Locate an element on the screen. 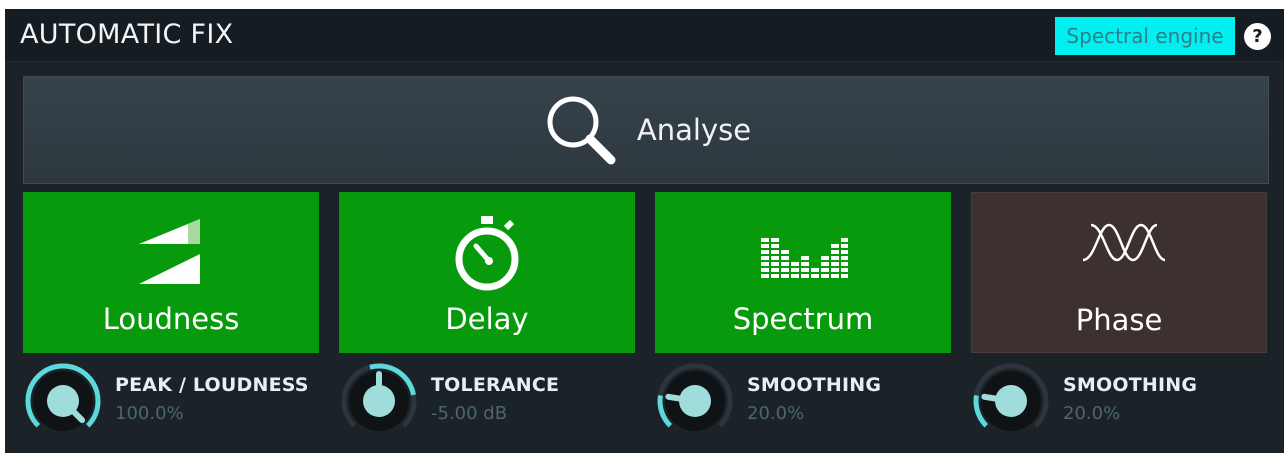 This screenshot has height=453, width=1284. peak-loudness-knob is located at coordinates (63, 401).